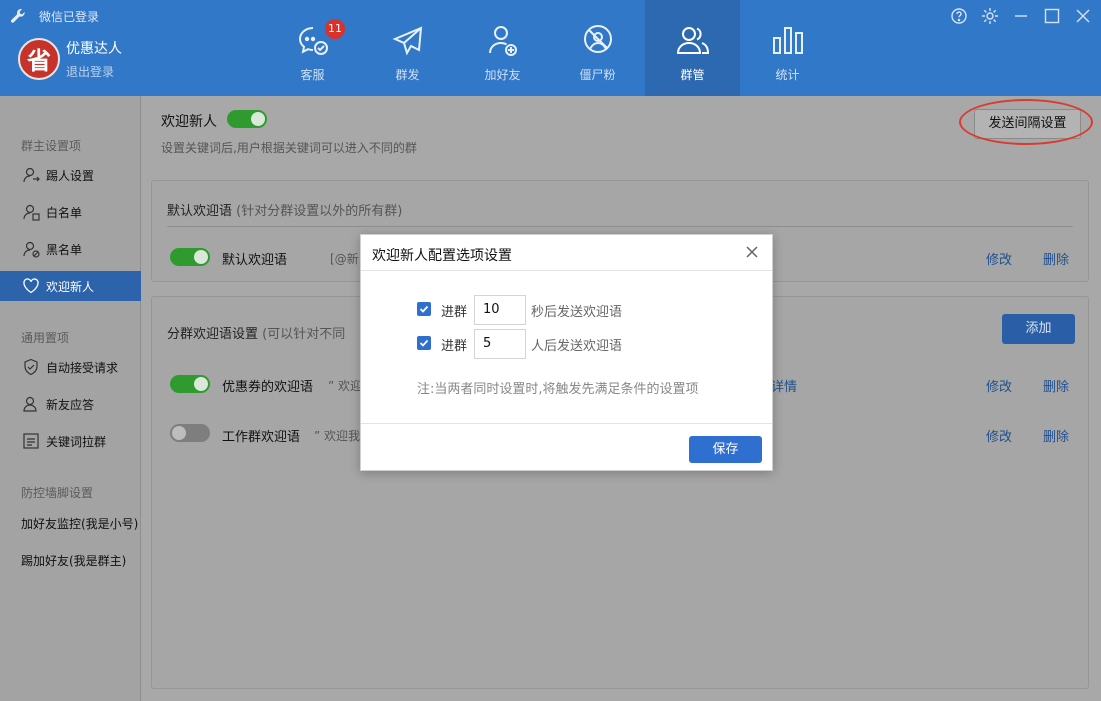 This screenshot has height=701, width=1101. I want to click on nav-tab-label: 群管, so click(692, 75).